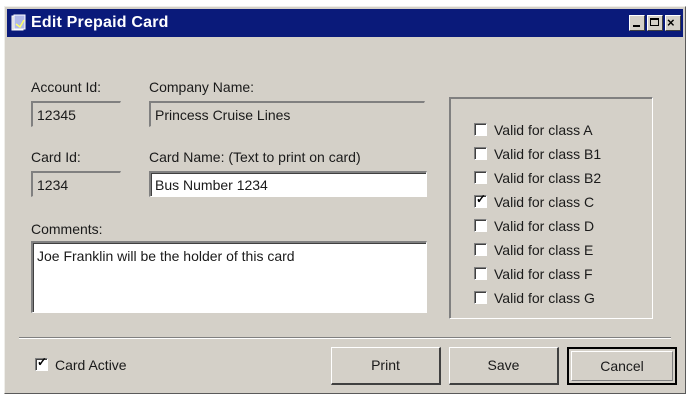 This screenshot has width=690, height=398. I want to click on app-icon, so click(18, 22).